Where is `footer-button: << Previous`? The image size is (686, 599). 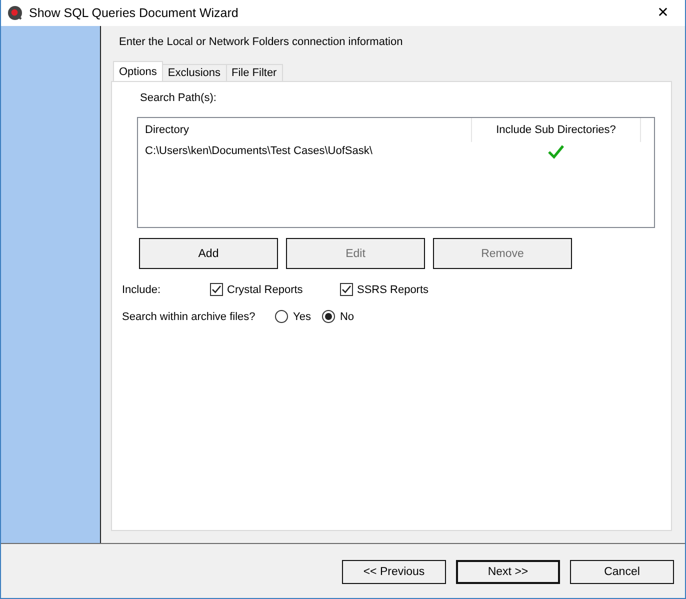
footer-button: << Previous is located at coordinates (394, 572).